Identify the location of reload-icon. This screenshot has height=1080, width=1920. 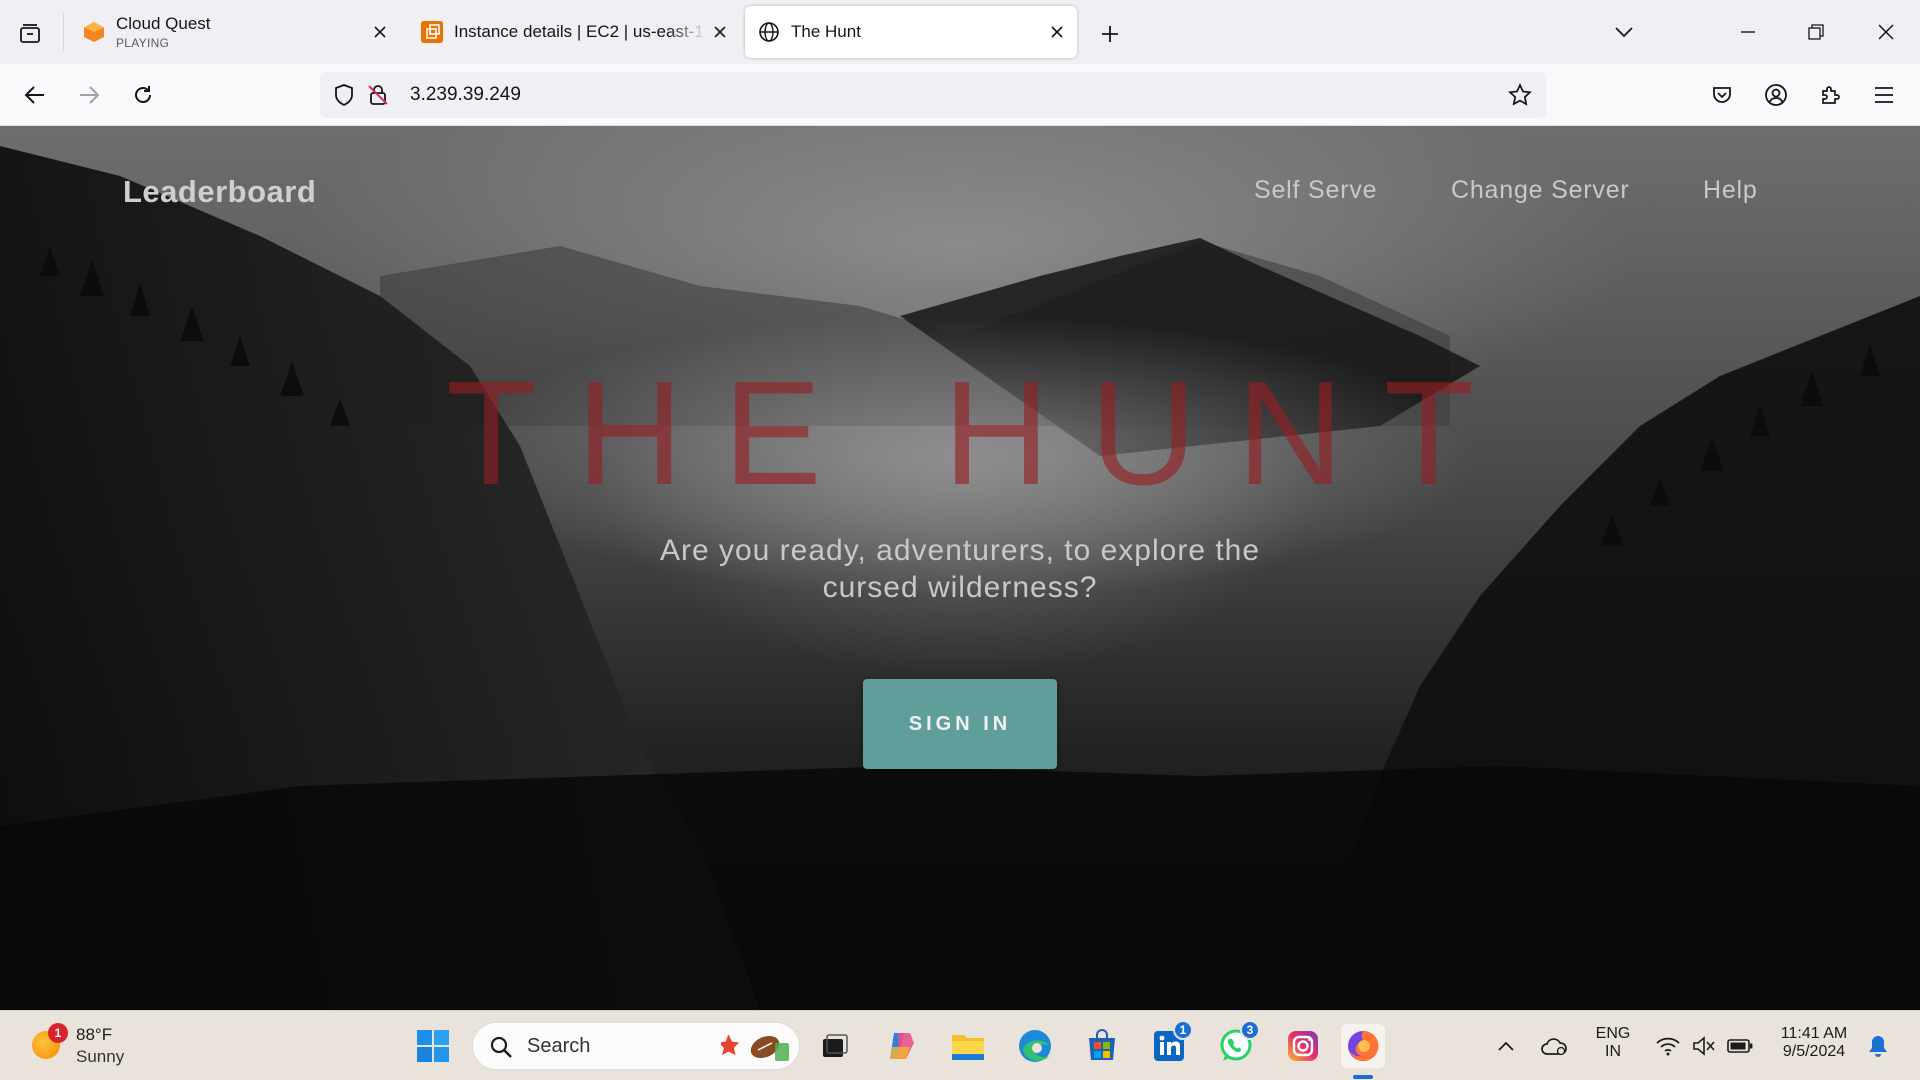
(143, 95).